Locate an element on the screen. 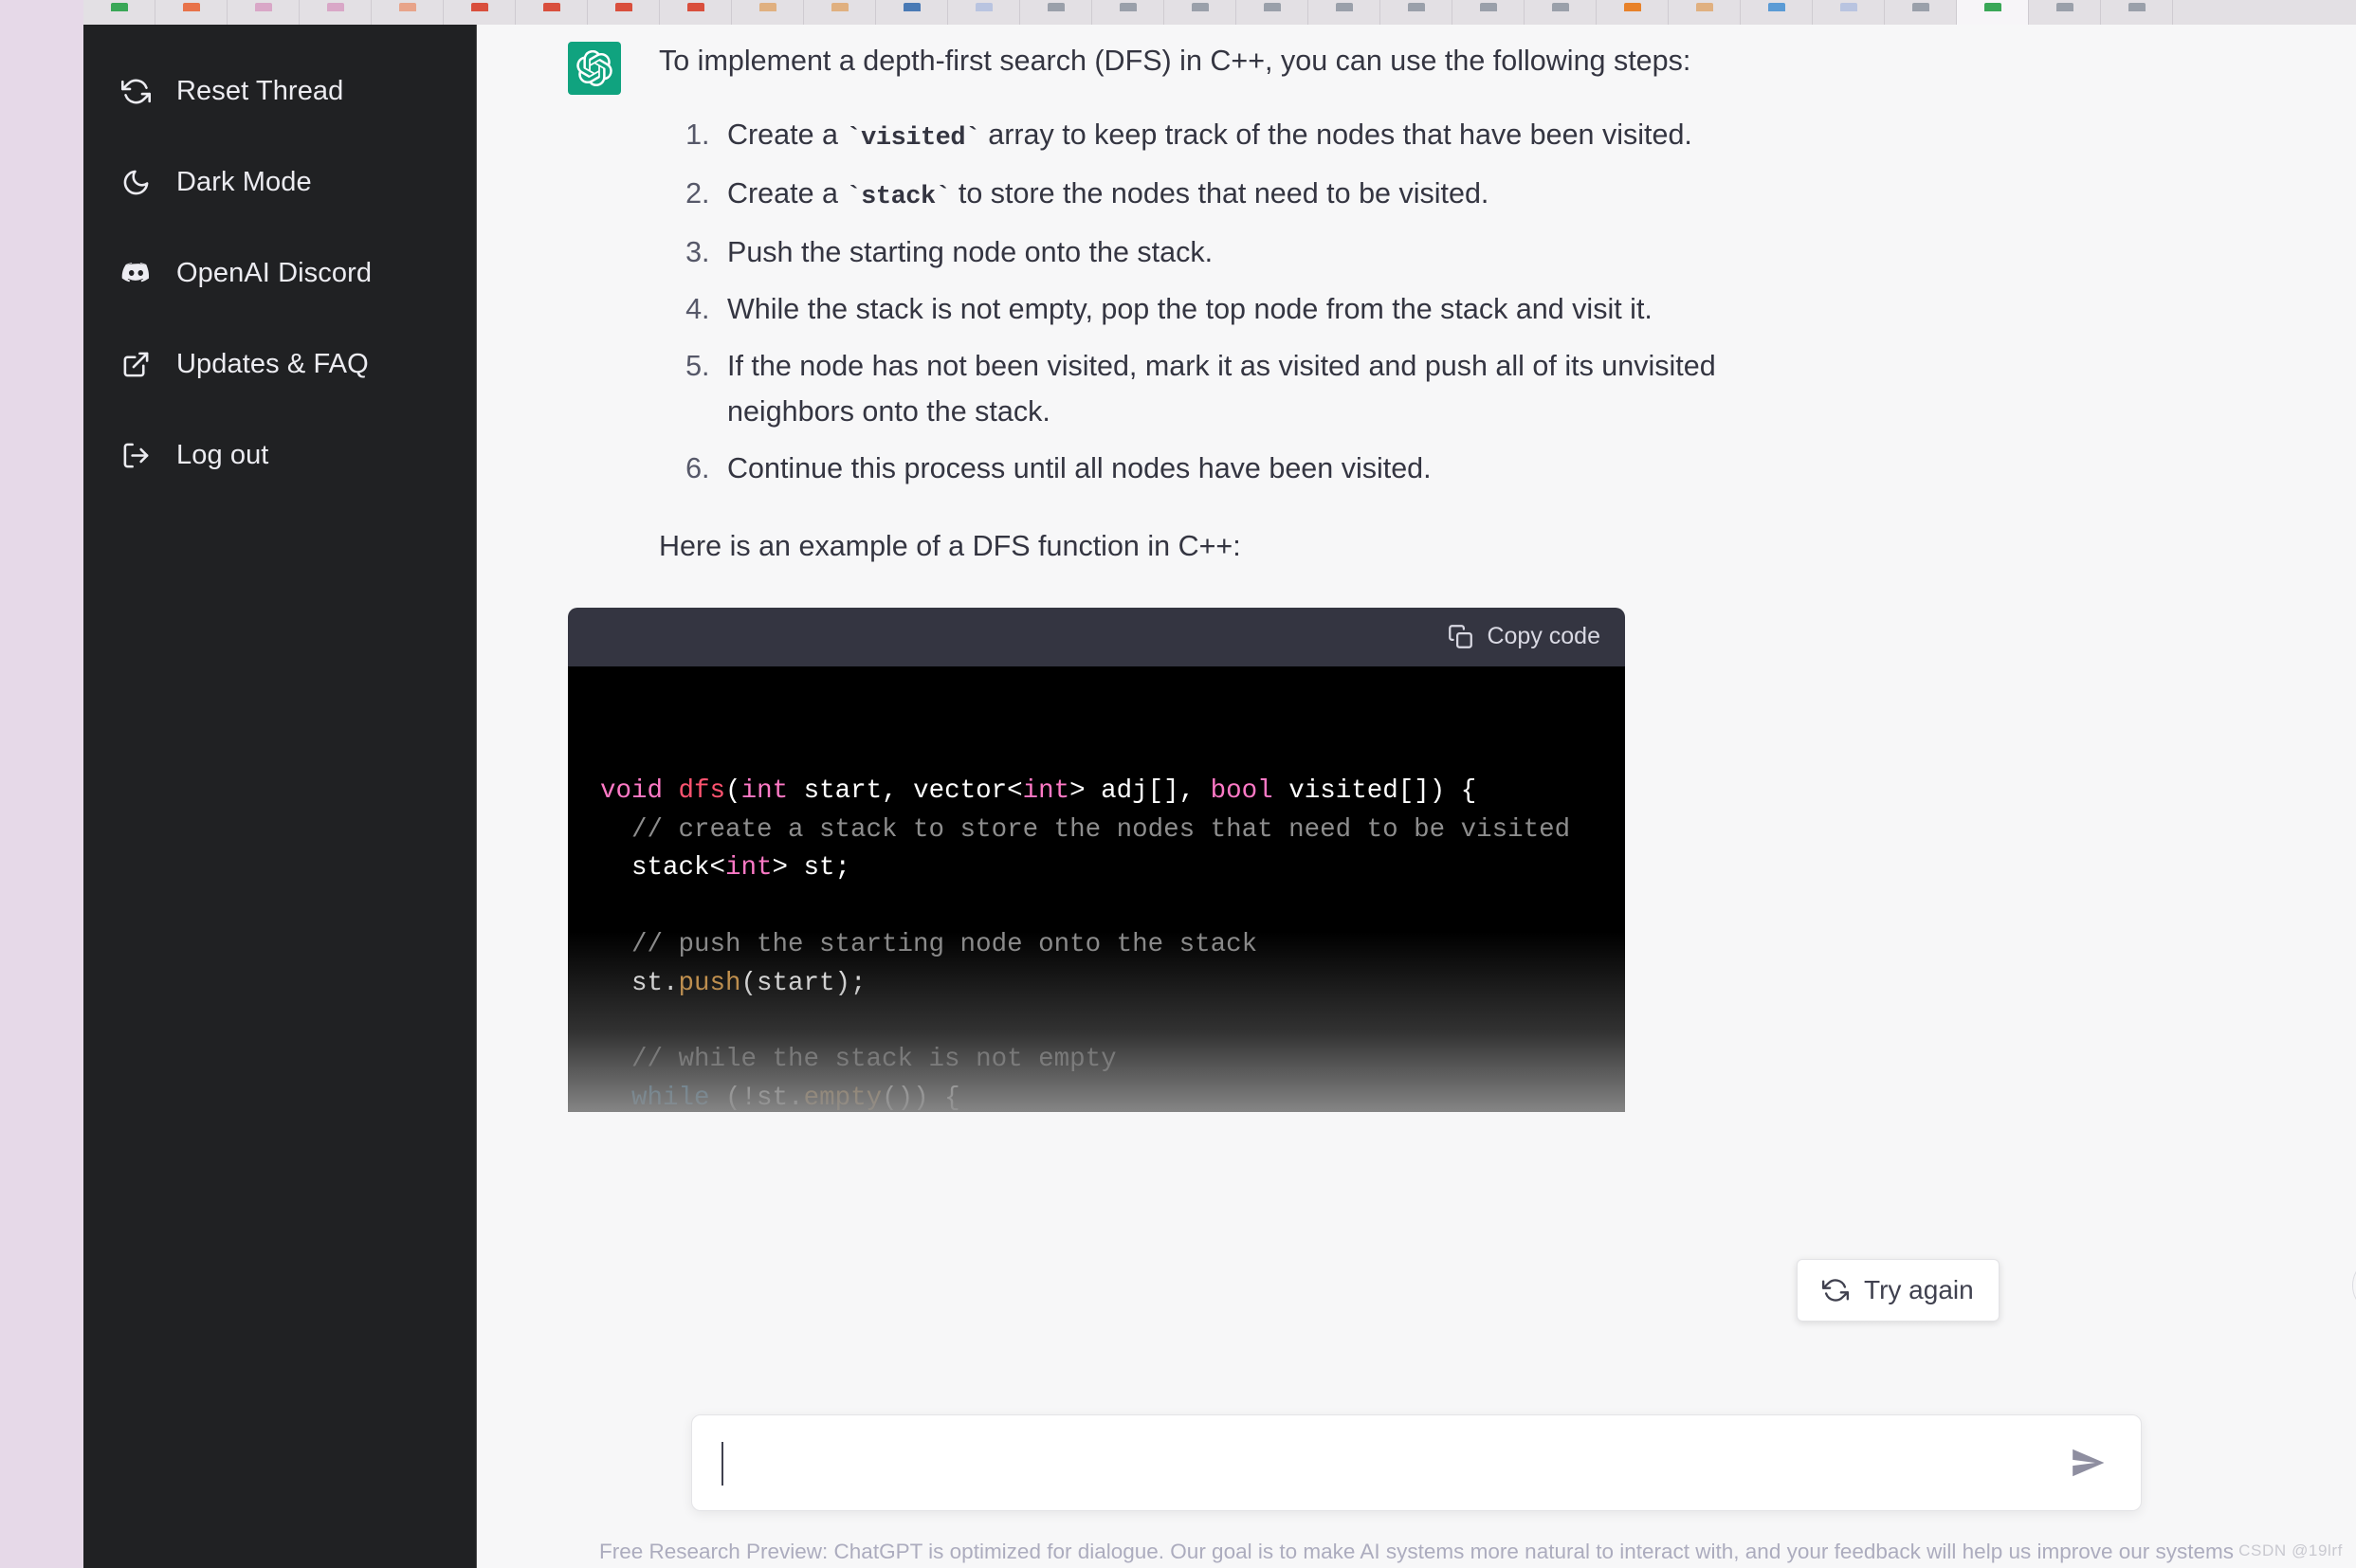 This screenshot has width=2356, height=1568. copy-code-button: Copy code is located at coordinates (1524, 636).